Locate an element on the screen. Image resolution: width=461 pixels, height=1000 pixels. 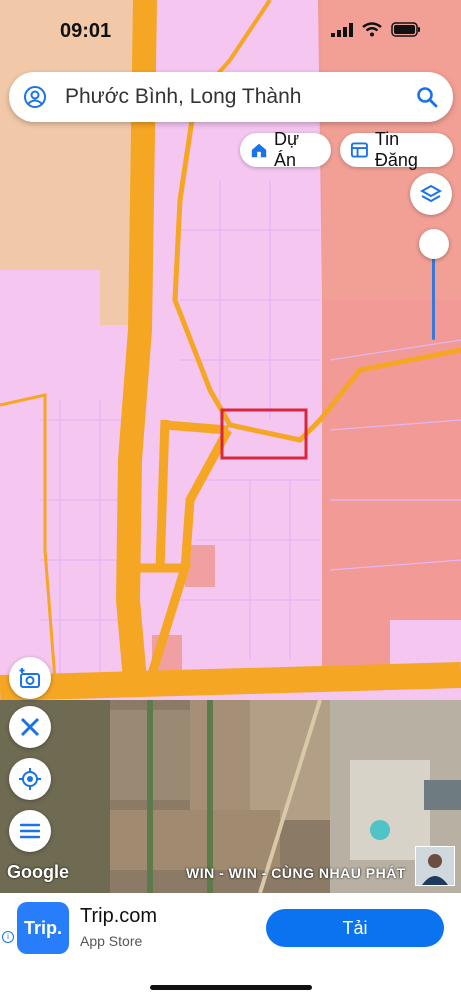
camera-button is located at coordinates (30, 678).